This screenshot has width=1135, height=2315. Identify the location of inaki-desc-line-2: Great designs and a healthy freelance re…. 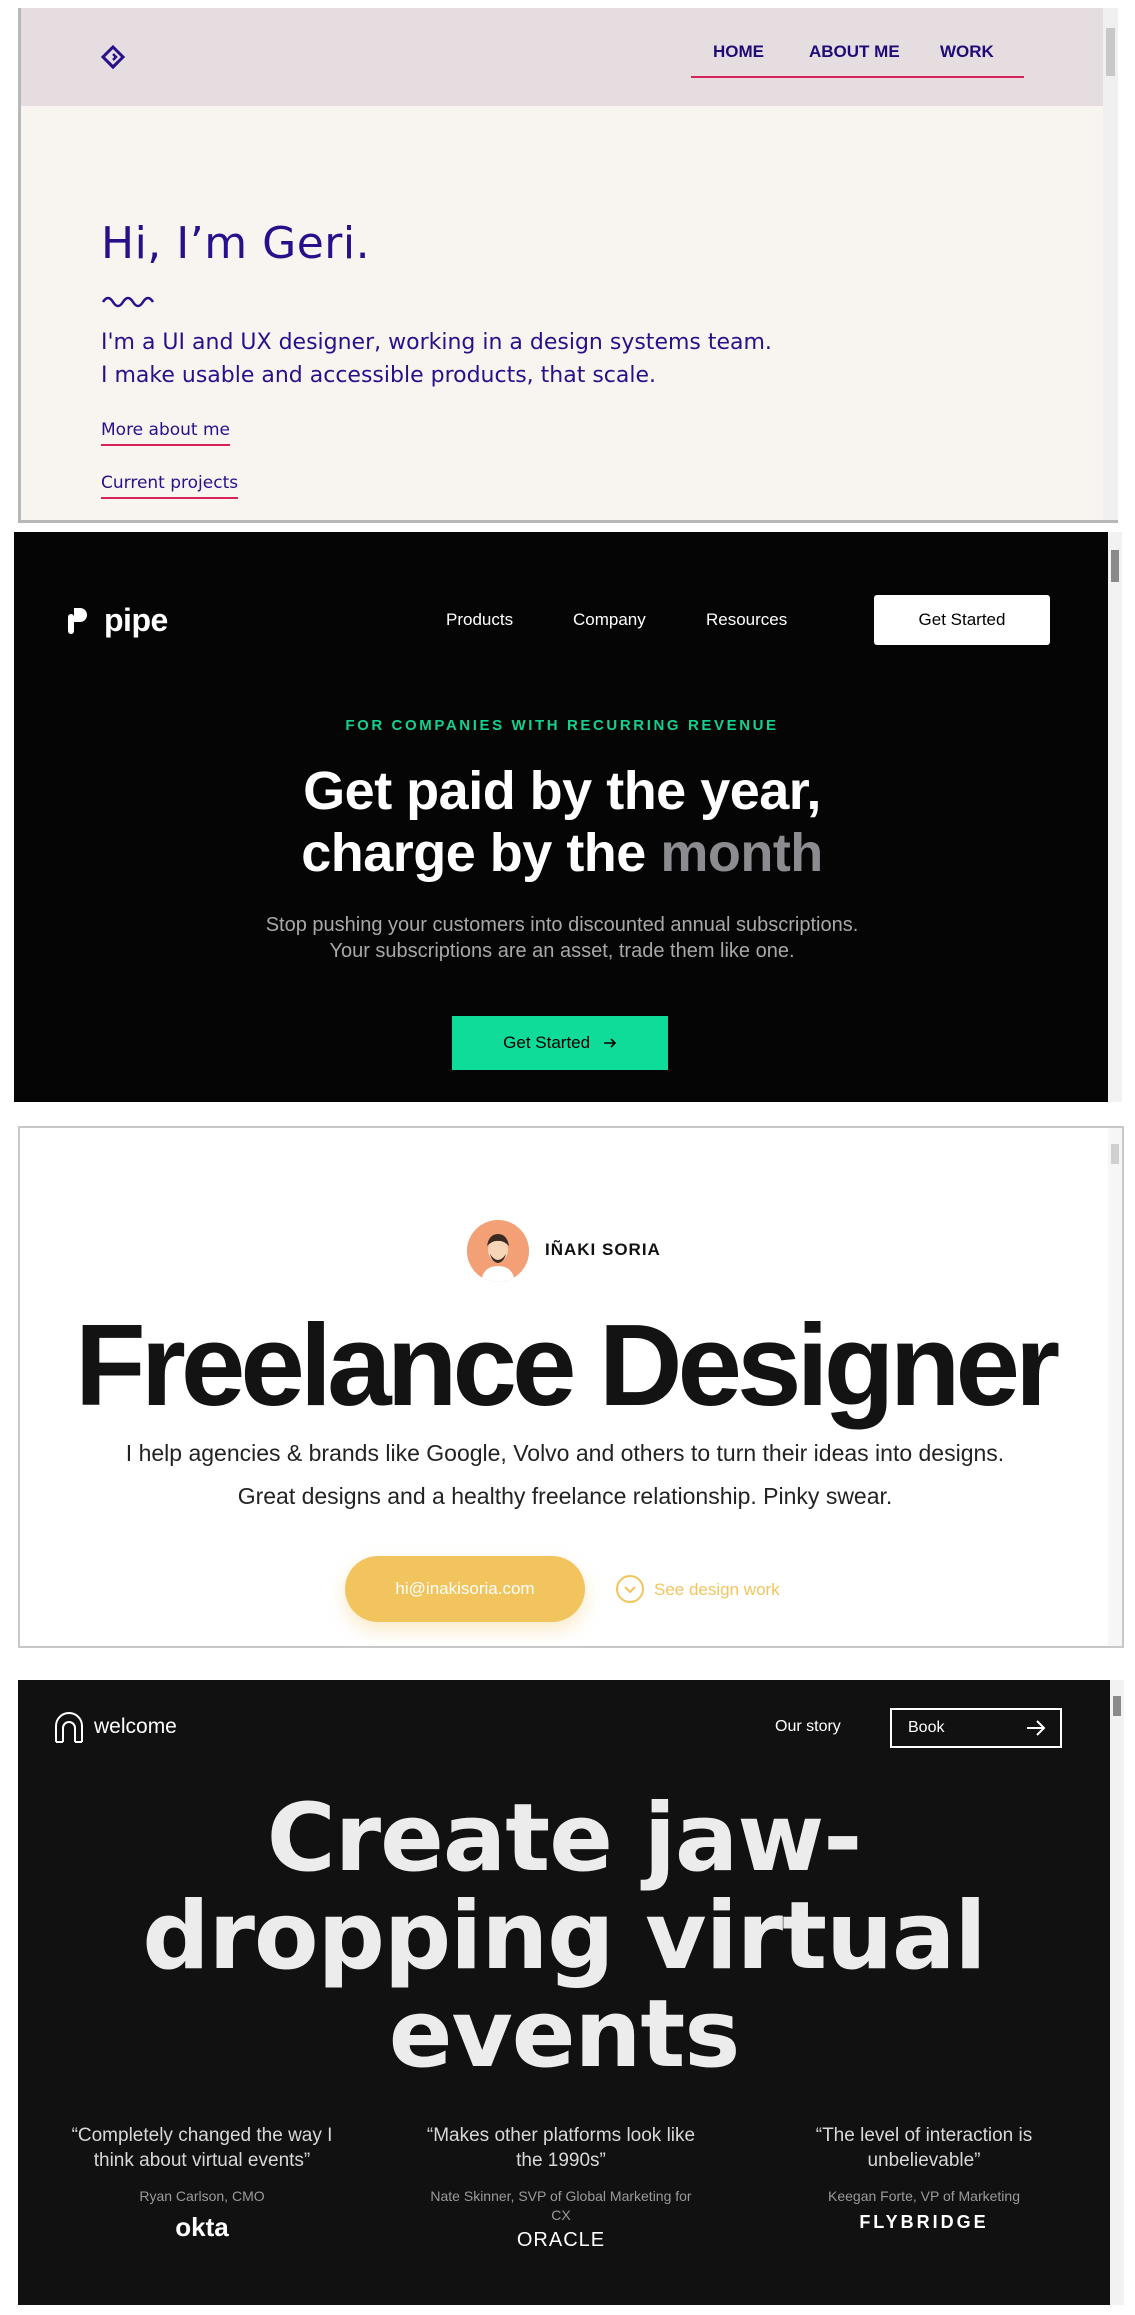
(565, 1496).